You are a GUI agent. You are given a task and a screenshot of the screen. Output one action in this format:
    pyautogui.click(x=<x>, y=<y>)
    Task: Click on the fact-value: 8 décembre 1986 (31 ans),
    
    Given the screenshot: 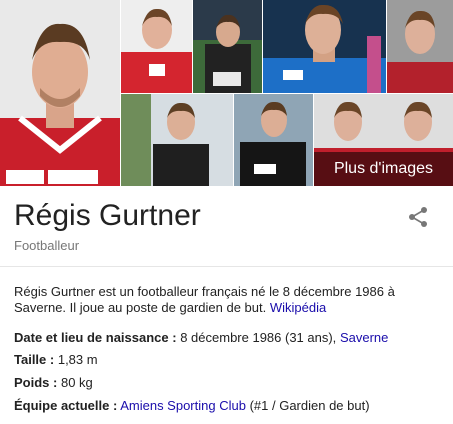 What is the action you would take?
    pyautogui.click(x=258, y=337)
    